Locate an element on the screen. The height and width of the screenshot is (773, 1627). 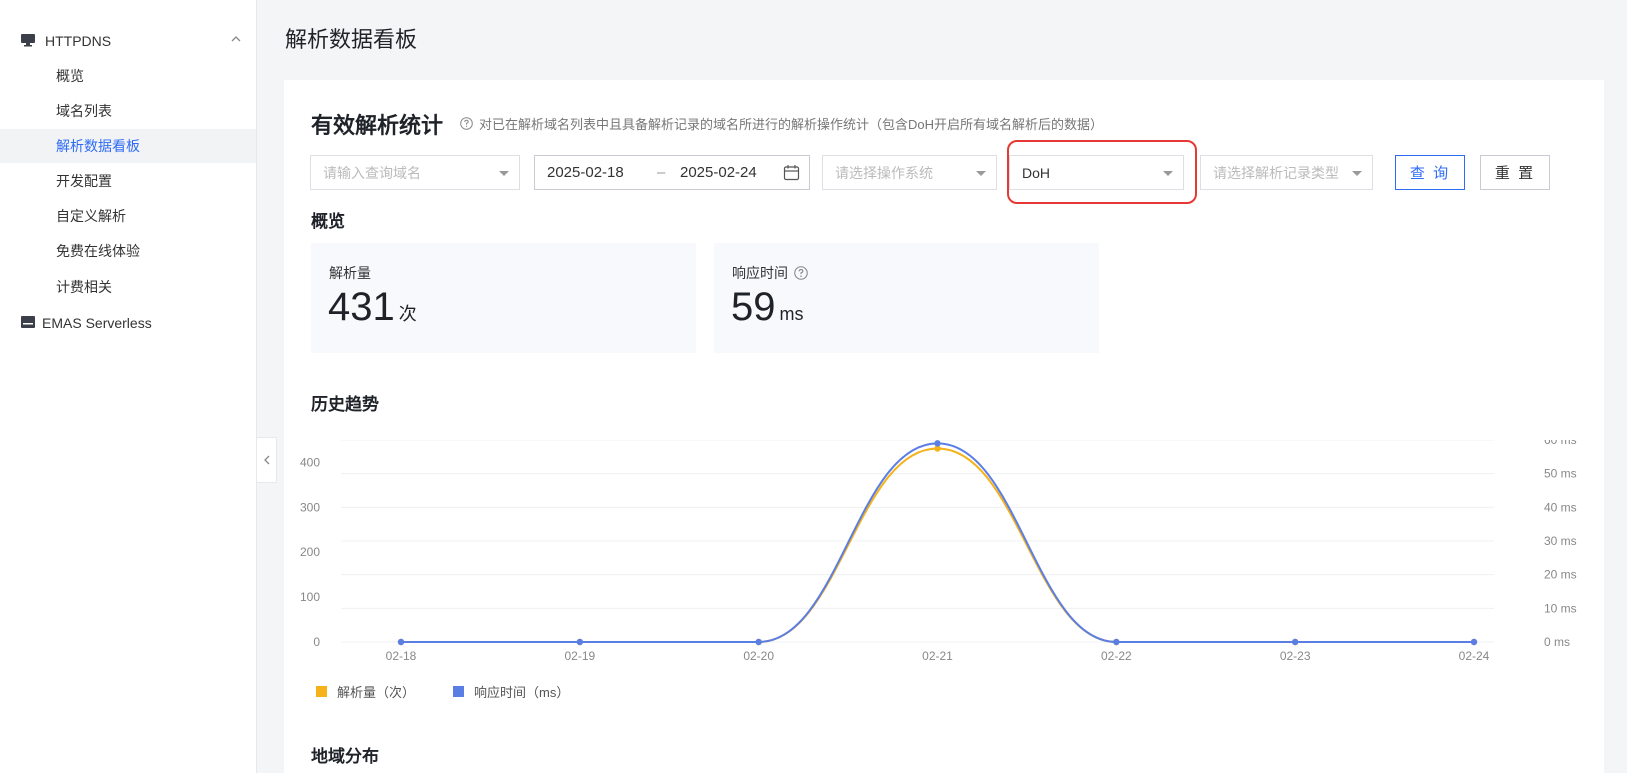
y-right-tick-label: 20 ms is located at coordinates (1560, 575).